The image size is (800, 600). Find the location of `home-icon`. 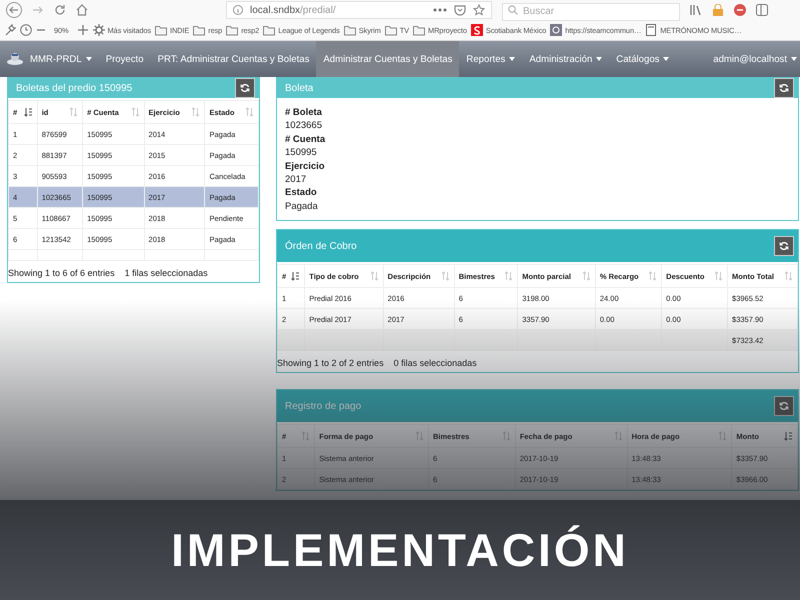

home-icon is located at coordinates (82, 10).